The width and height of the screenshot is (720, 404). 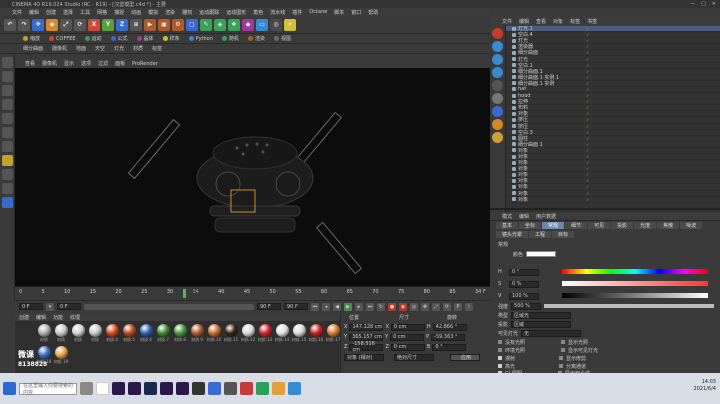 I want to click on position-z-input: -158.516 cm, so click(x=366, y=347).